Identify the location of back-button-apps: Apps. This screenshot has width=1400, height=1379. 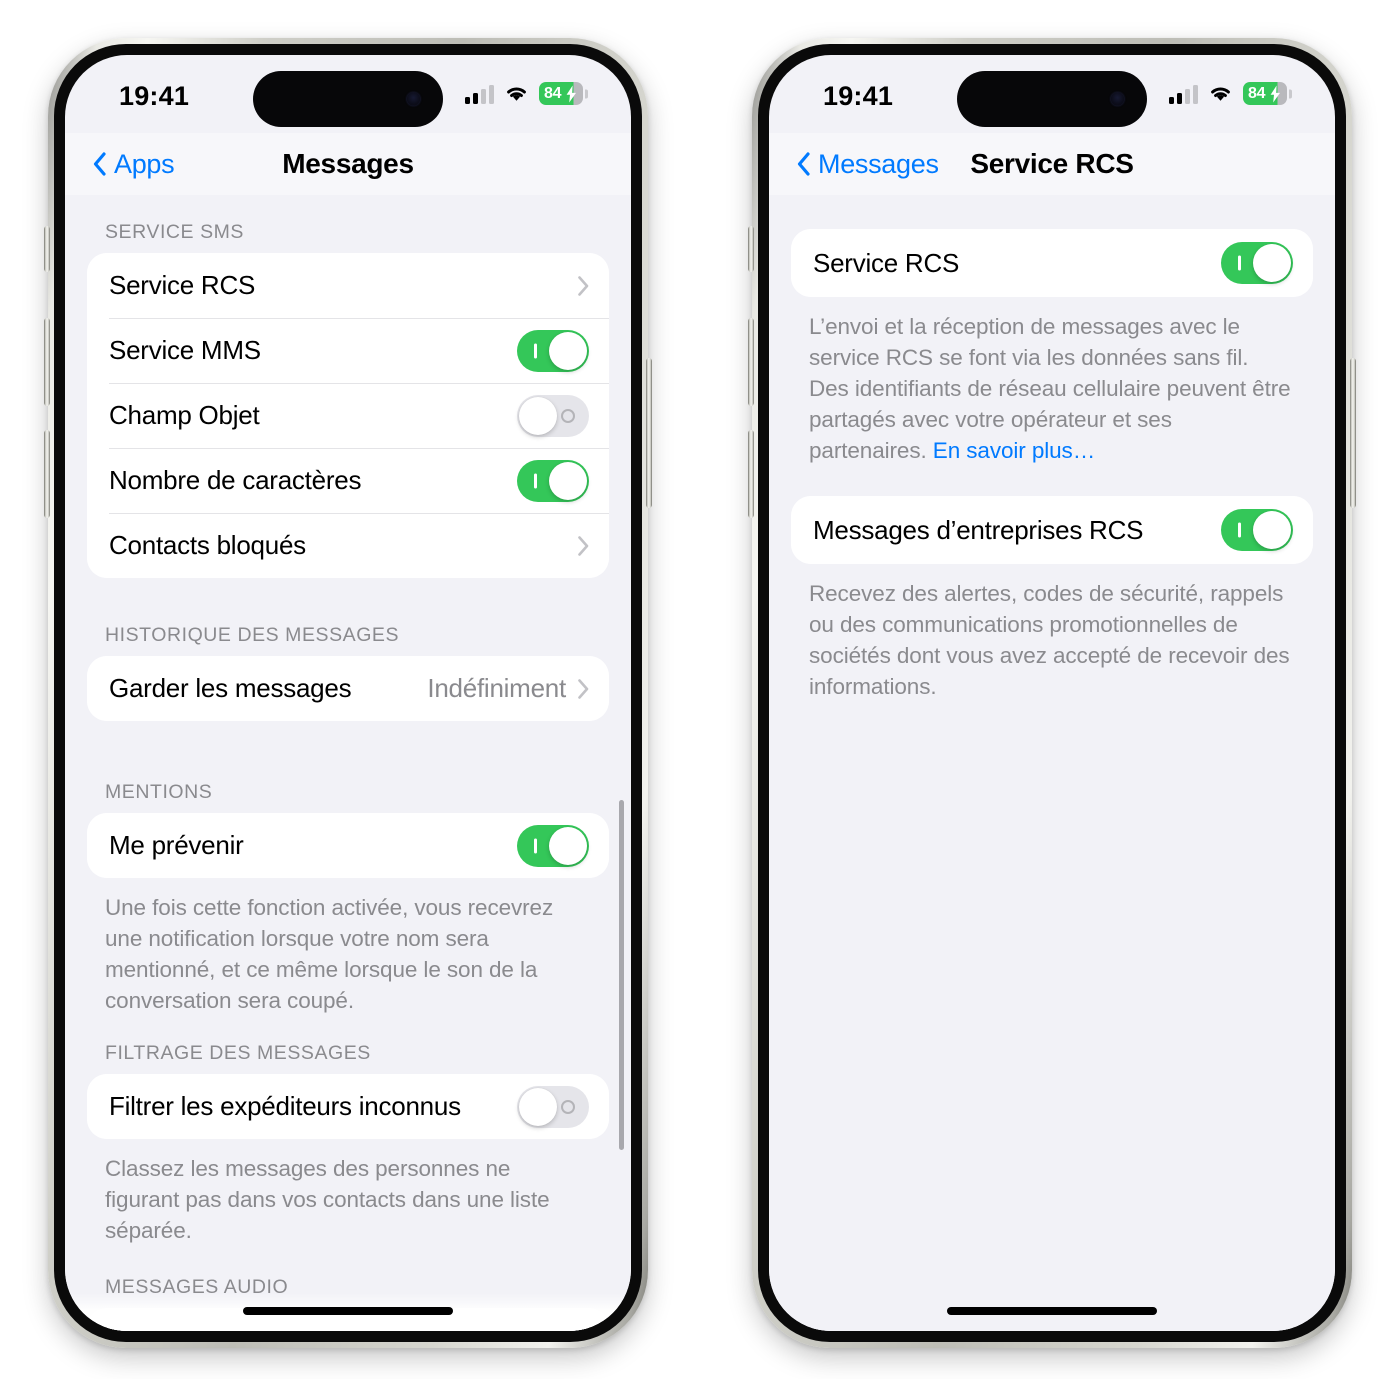
(134, 164).